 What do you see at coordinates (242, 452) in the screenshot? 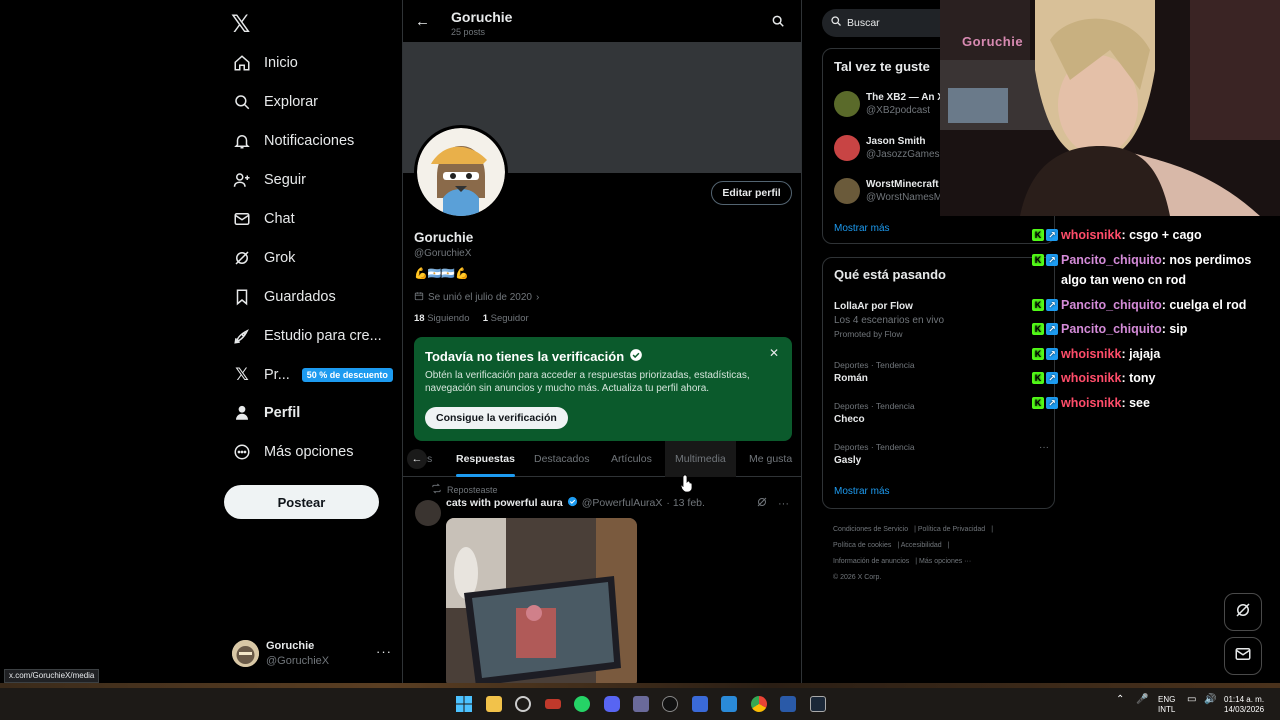
I see `more-circle-icon` at bounding box center [242, 452].